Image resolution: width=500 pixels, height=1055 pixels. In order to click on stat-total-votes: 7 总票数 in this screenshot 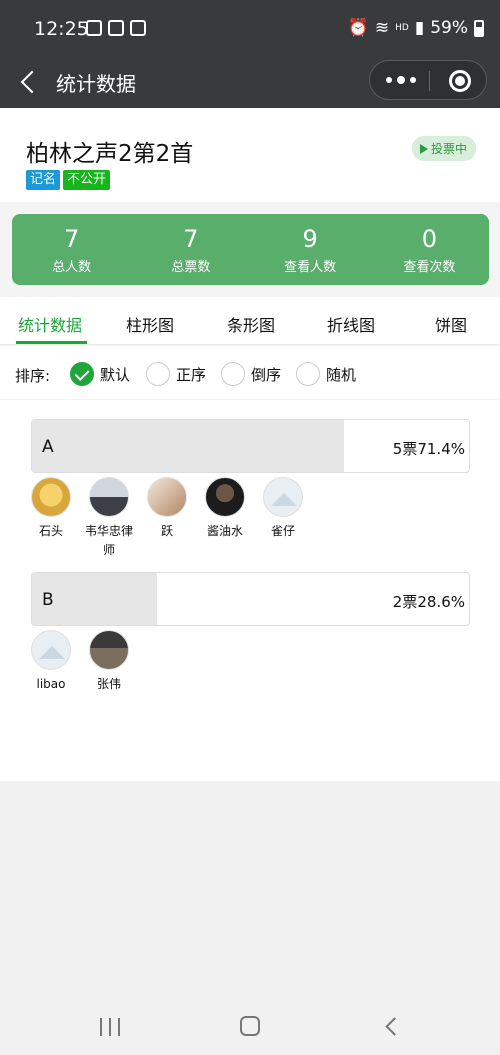, I will do `click(190, 249)`.